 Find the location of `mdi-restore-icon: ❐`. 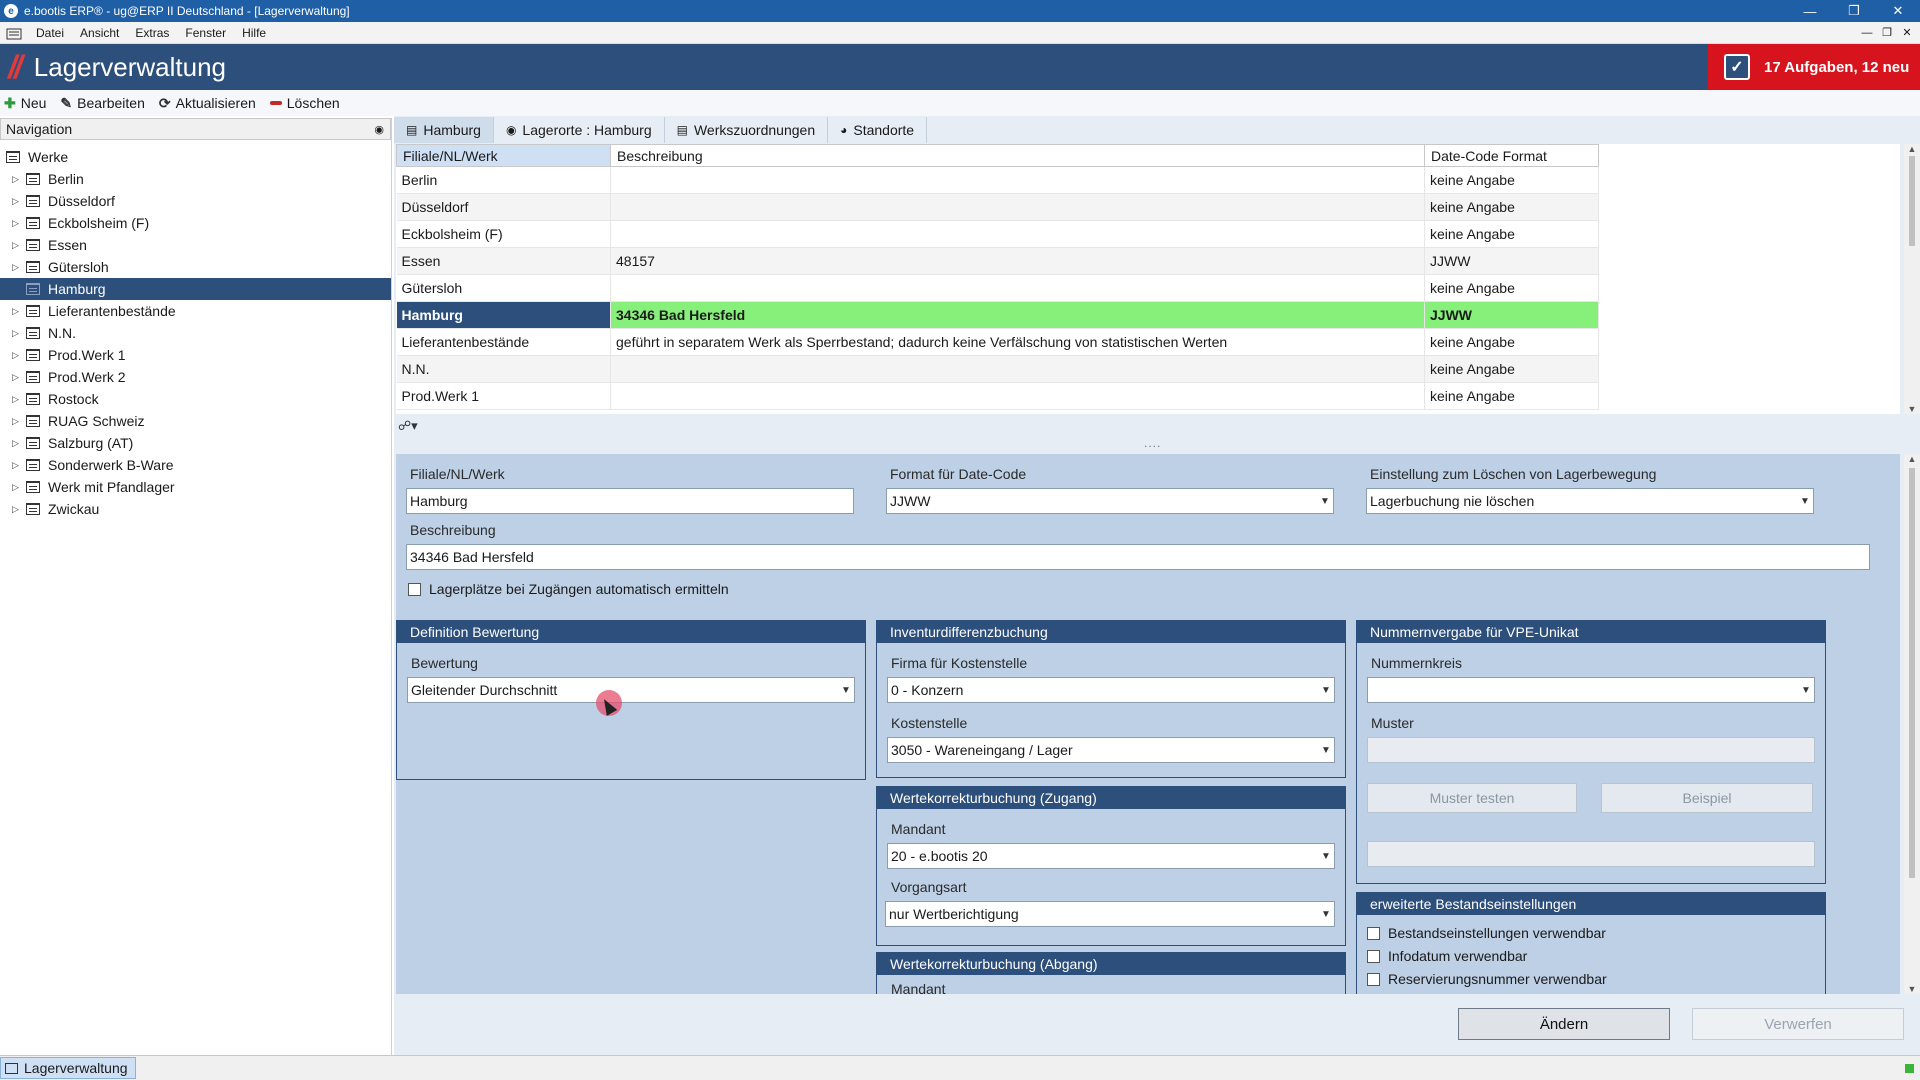

mdi-restore-icon: ❐ is located at coordinates (1887, 33).